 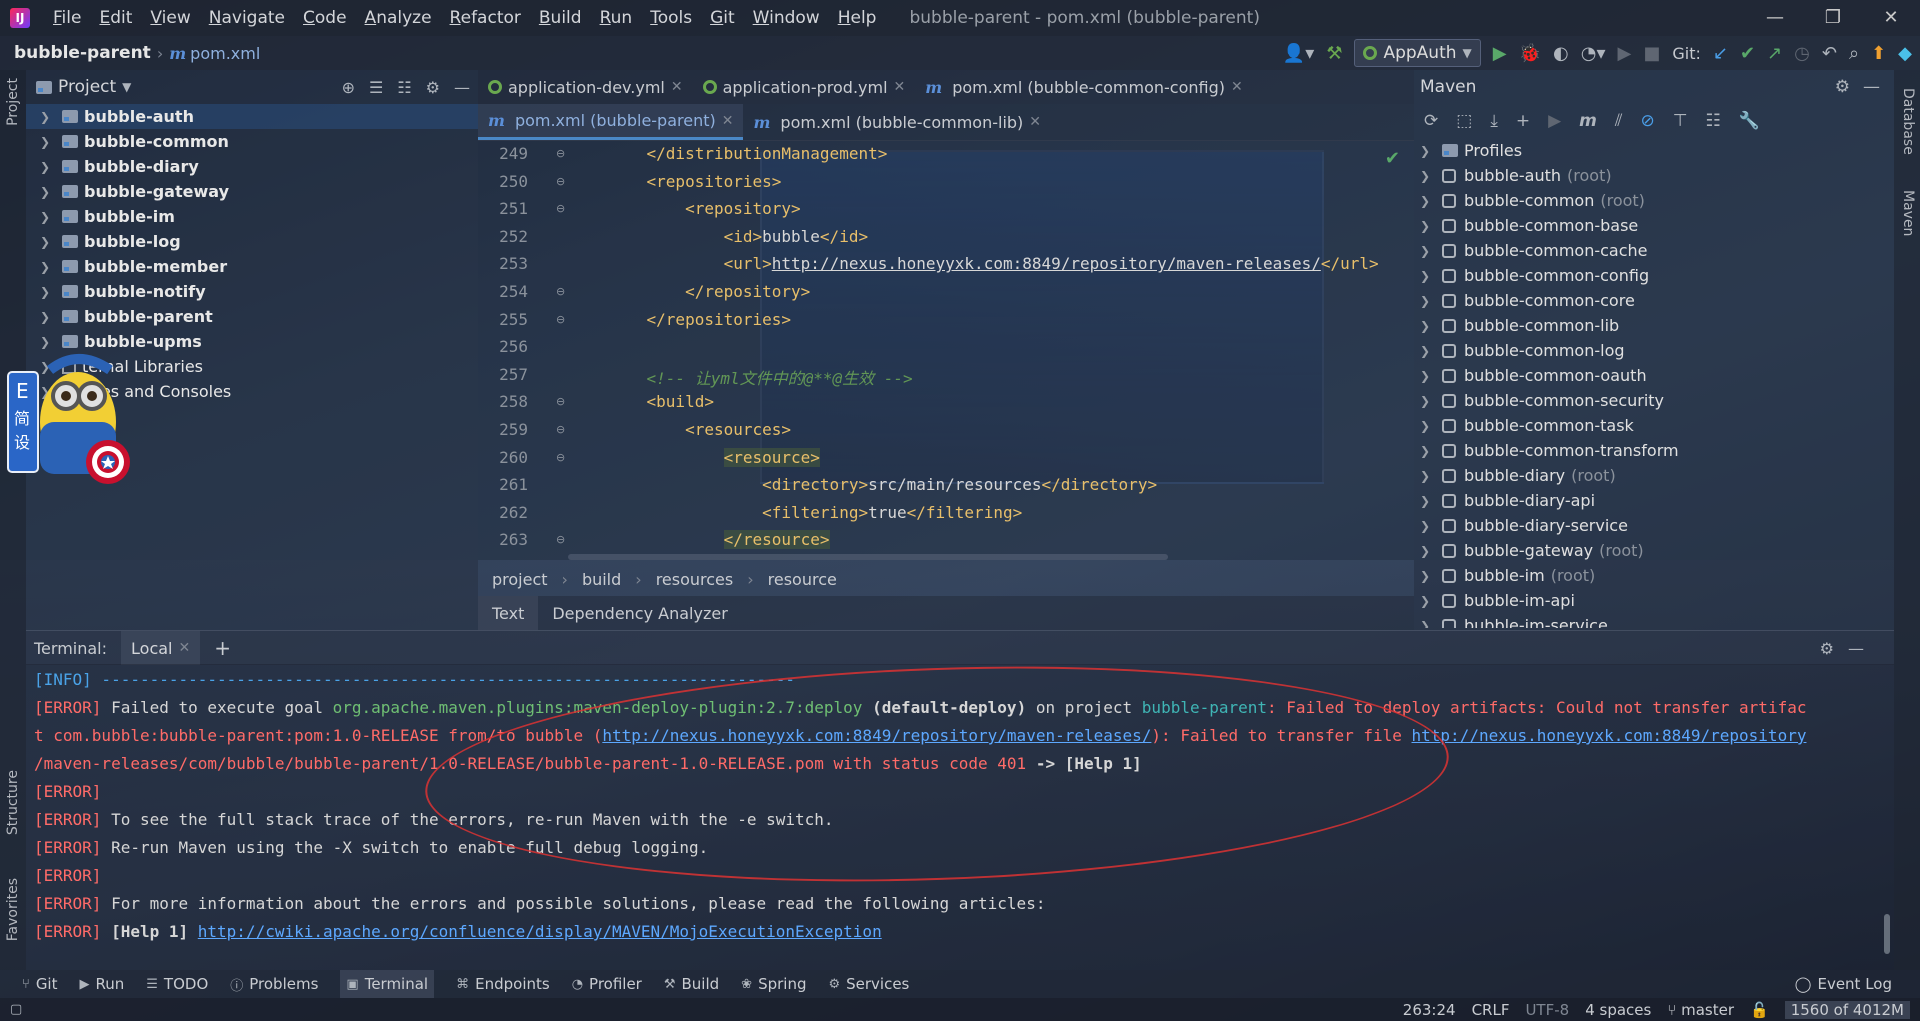 I want to click on tree-item-bubble-upms: ❯ bubble-upms, so click(x=252, y=341).